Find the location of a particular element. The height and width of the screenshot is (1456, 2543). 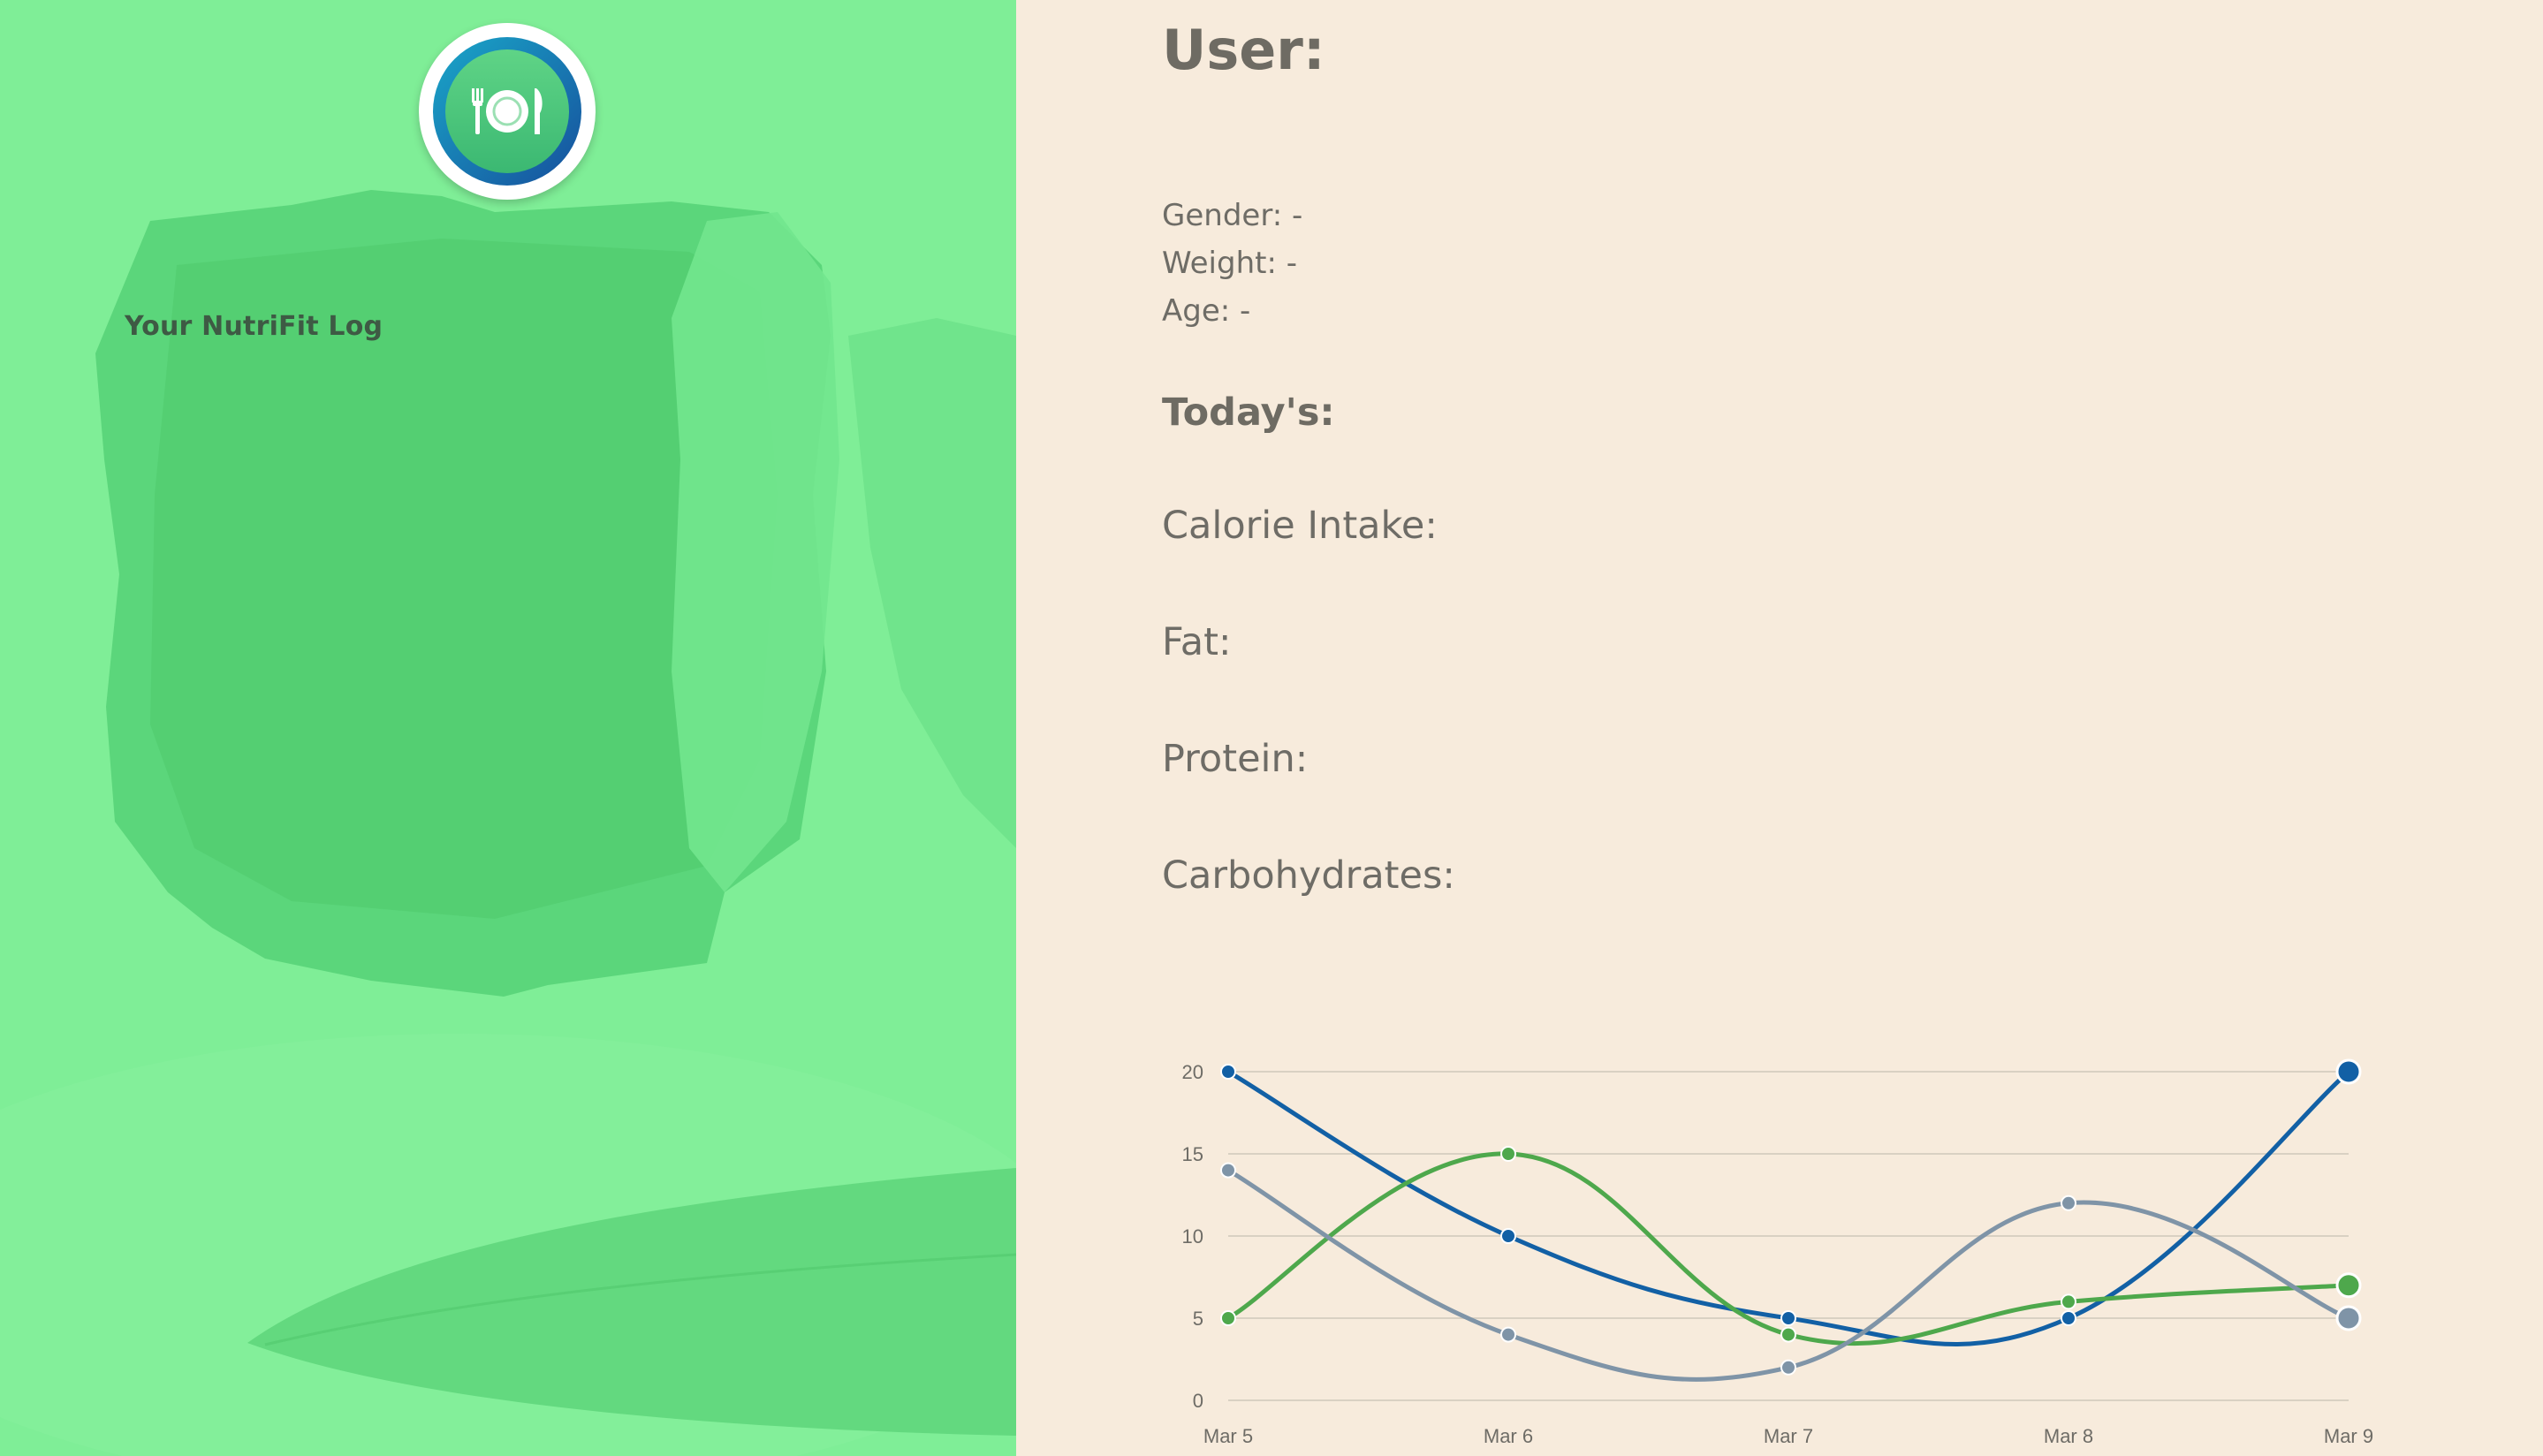

weight-row: Weight: - is located at coordinates (1229, 263).